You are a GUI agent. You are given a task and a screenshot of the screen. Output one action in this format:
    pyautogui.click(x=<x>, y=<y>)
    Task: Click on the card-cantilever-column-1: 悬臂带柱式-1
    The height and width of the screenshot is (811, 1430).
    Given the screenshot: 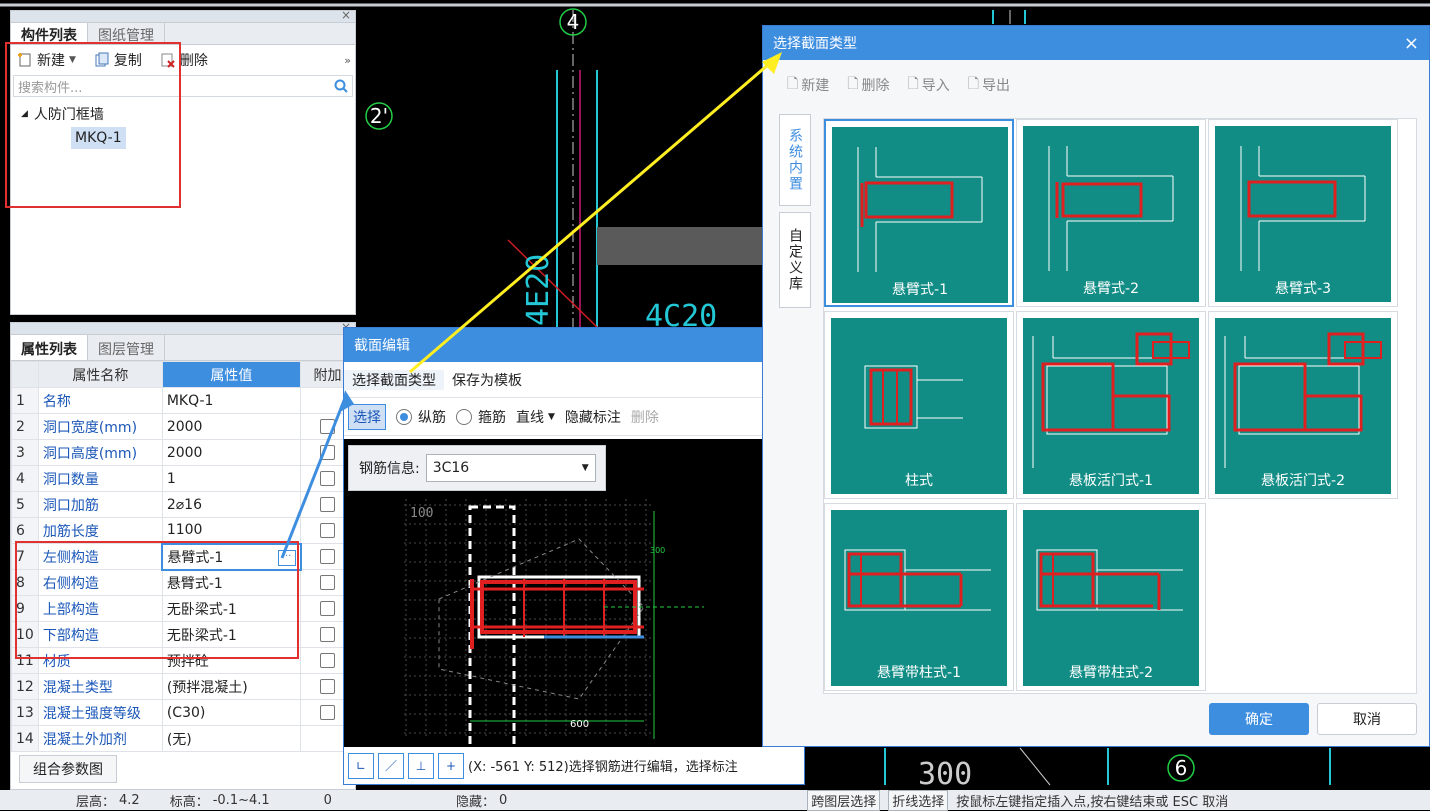 What is the action you would take?
    pyautogui.click(x=919, y=597)
    